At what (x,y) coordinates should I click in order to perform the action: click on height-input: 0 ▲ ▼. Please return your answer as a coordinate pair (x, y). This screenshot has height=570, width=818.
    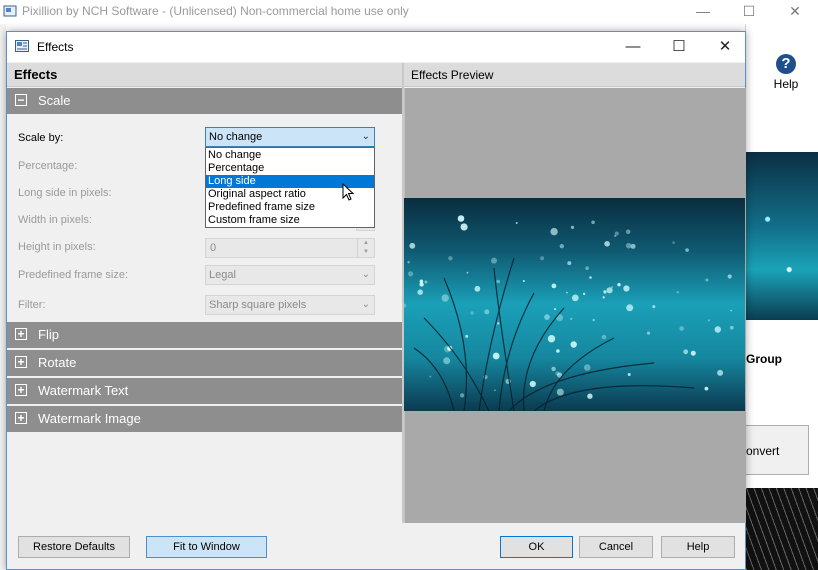
    Looking at the image, I should click on (290, 248).